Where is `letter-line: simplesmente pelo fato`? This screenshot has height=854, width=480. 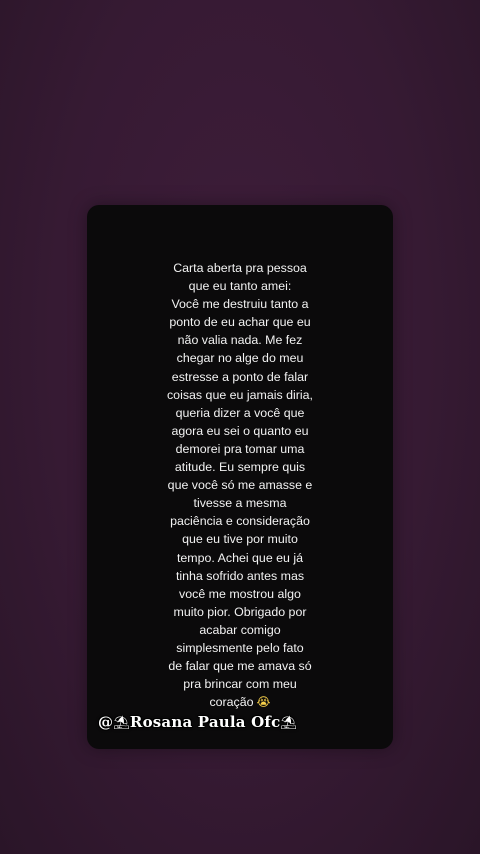 letter-line: simplesmente pelo fato is located at coordinates (240, 647).